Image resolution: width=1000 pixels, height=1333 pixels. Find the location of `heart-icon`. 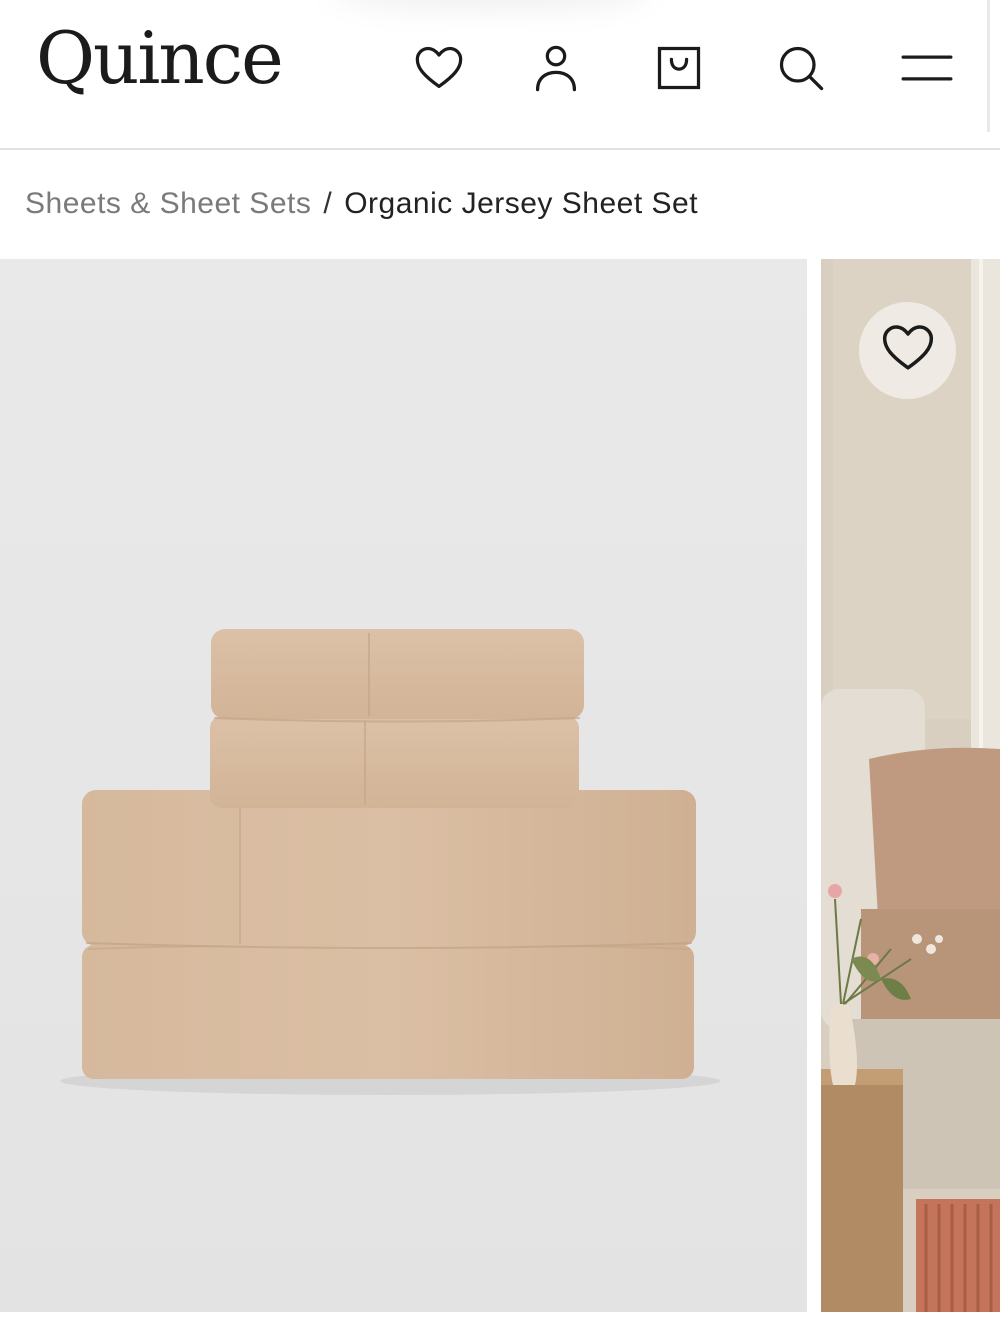

heart-icon is located at coordinates (908, 350).